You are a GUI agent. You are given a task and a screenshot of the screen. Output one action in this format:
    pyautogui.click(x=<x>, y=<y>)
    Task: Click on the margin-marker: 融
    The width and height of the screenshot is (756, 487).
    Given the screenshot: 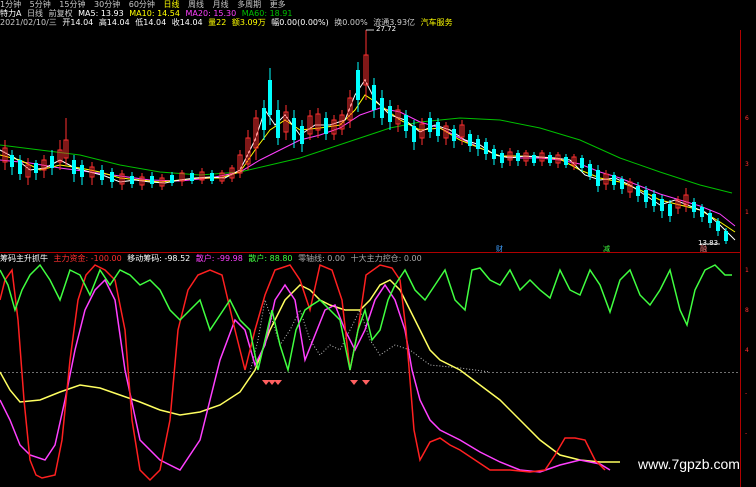 What is the action you would take?
    pyautogui.click(x=703, y=249)
    